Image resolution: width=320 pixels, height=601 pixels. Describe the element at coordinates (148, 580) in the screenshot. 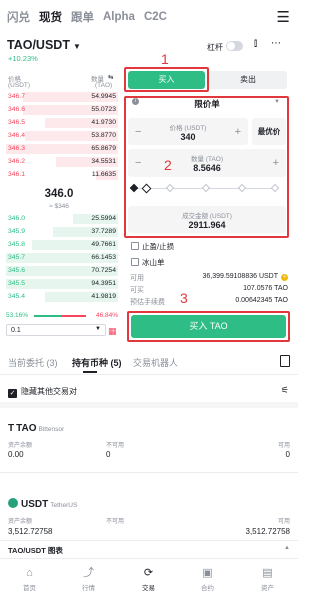

I see `nav-trade: ⟳ 交易` at that location.